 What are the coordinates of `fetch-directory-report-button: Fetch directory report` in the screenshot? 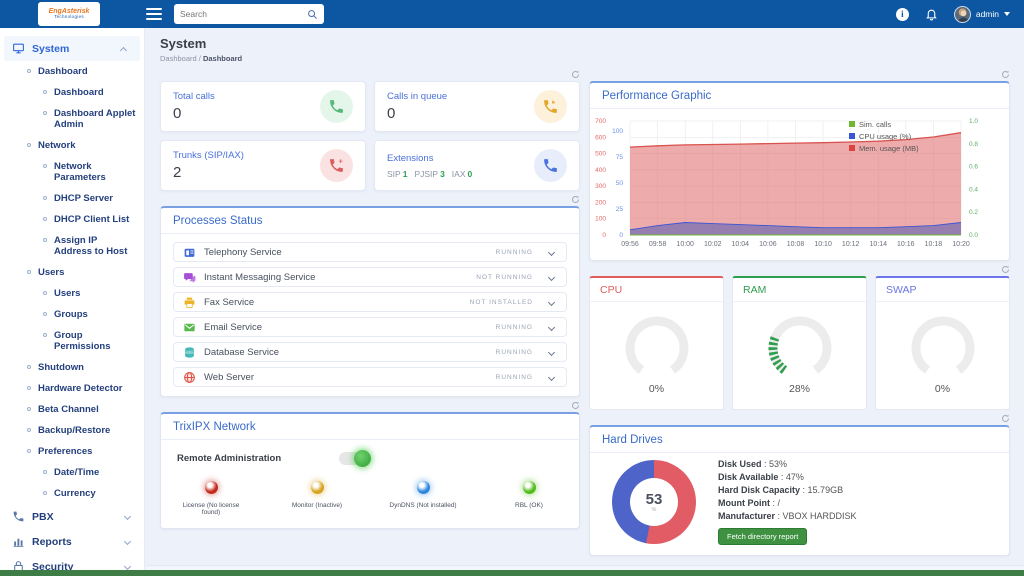 It's located at (763, 536).